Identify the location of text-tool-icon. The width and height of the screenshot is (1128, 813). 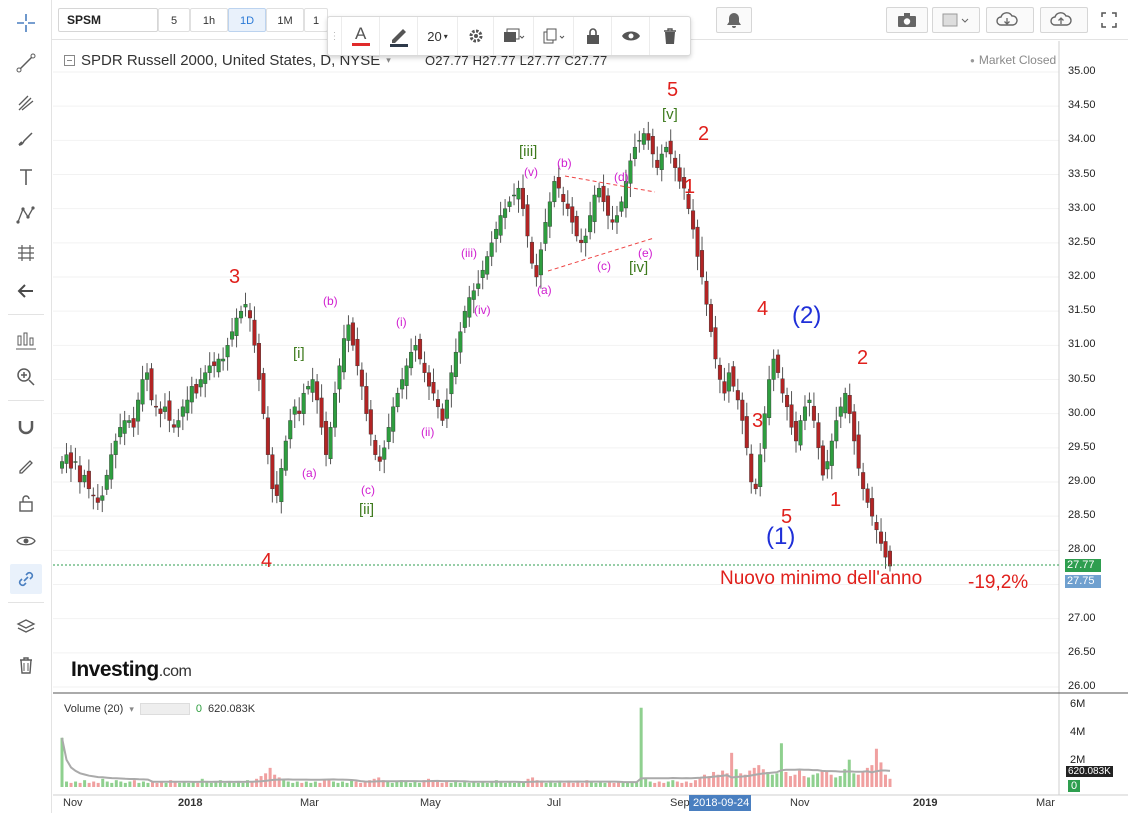
(26, 177).